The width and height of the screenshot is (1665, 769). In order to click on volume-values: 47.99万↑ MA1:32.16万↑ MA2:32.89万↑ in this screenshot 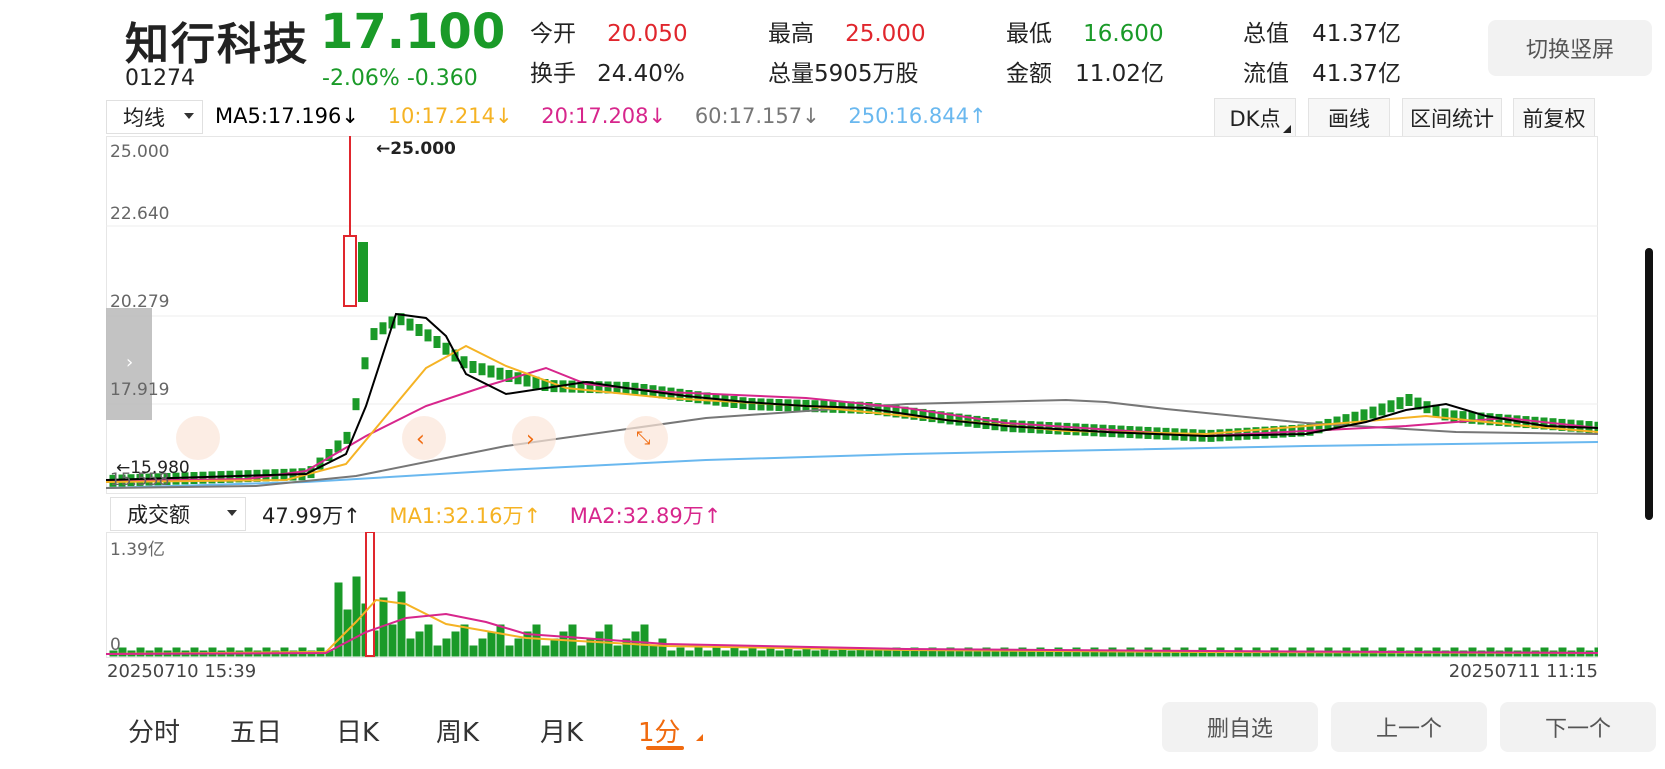, I will do `click(491, 515)`.